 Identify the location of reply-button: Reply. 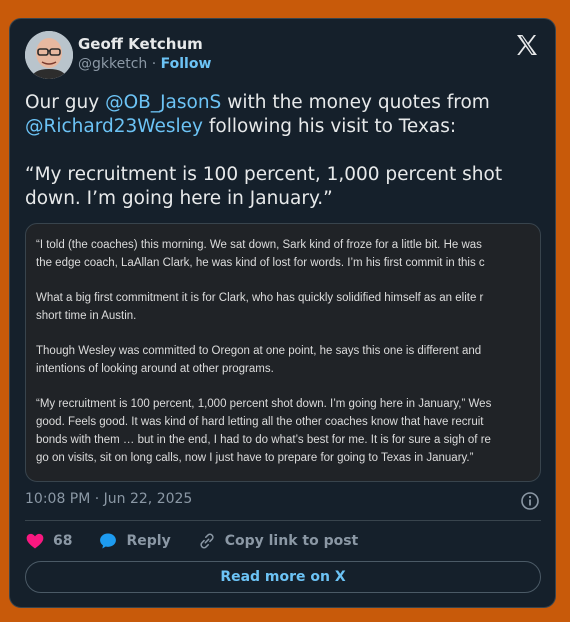
(134, 541).